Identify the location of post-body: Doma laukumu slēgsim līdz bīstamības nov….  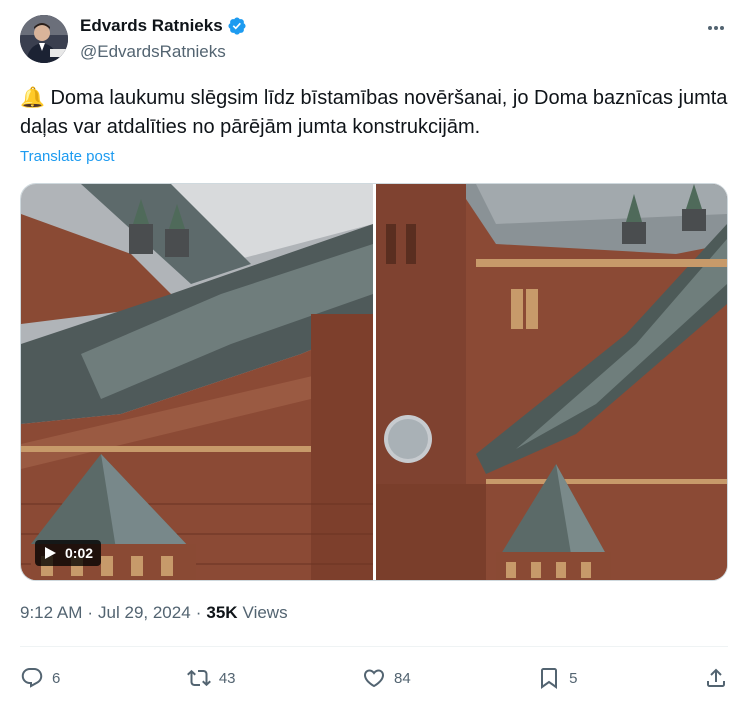
(374, 112).